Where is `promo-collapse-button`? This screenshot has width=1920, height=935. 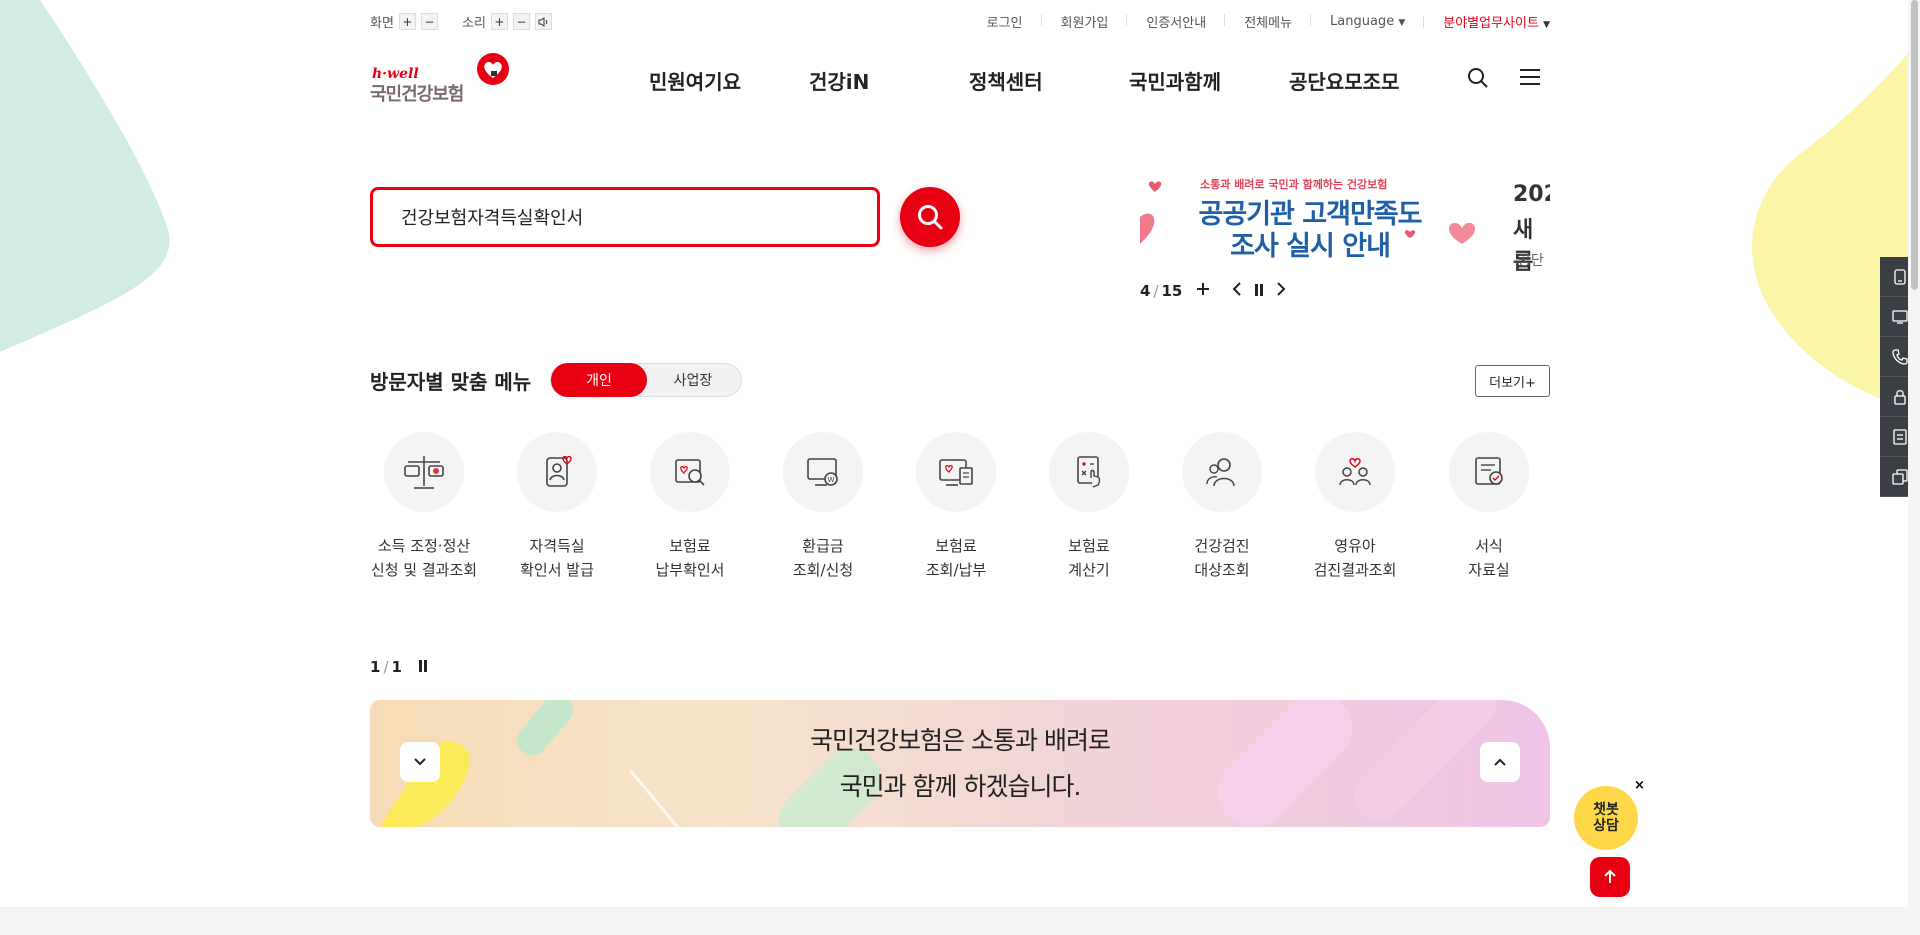
promo-collapse-button is located at coordinates (1500, 762).